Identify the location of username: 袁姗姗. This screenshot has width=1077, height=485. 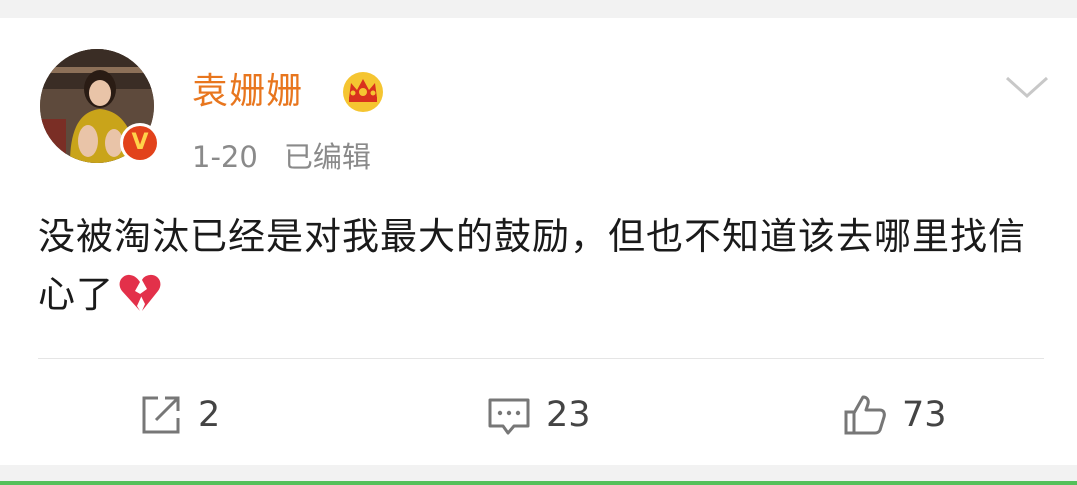
(247, 92).